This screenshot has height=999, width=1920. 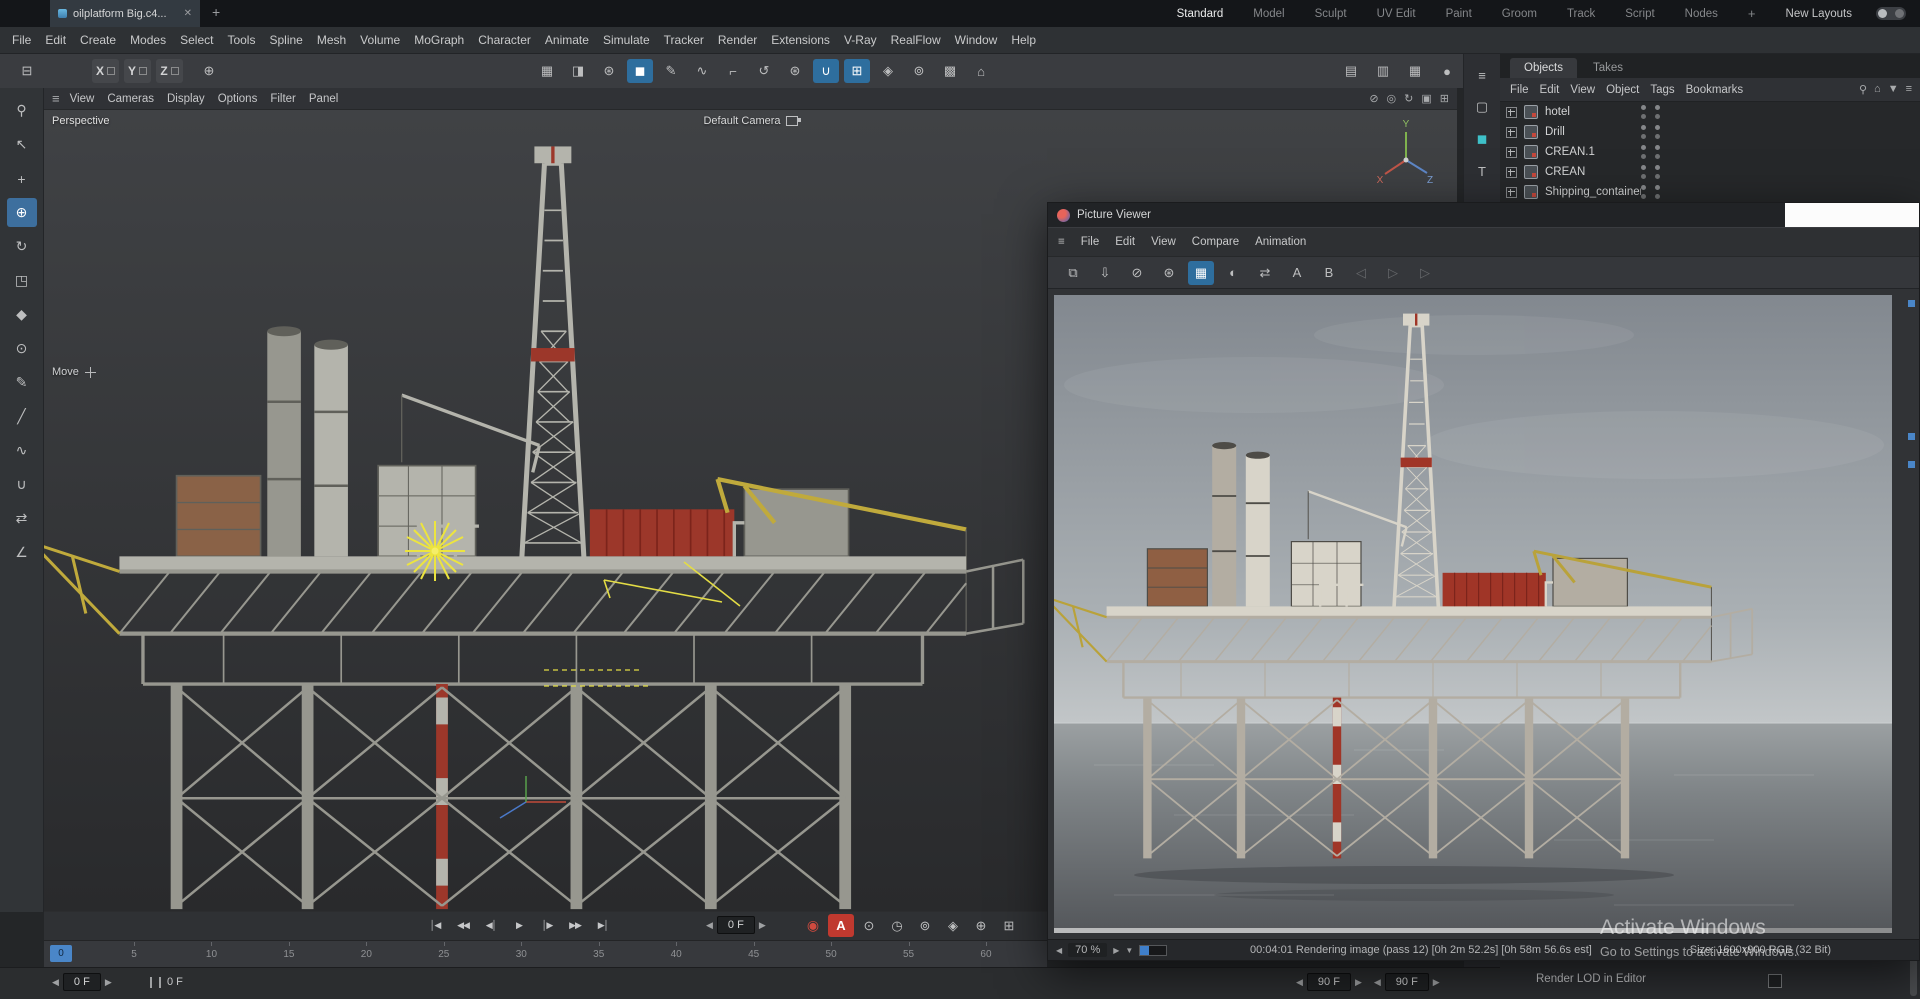 I want to click on viewport-menu-item: Options, so click(x=238, y=99).